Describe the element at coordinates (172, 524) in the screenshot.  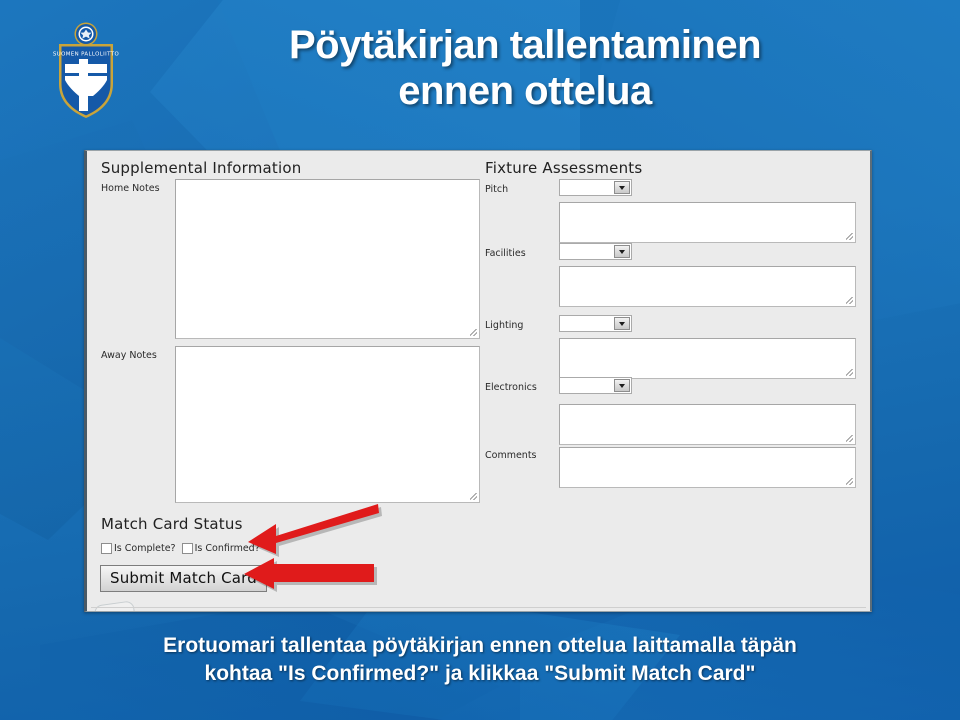
I see `match-card-status-heading: Match Card Status` at that location.